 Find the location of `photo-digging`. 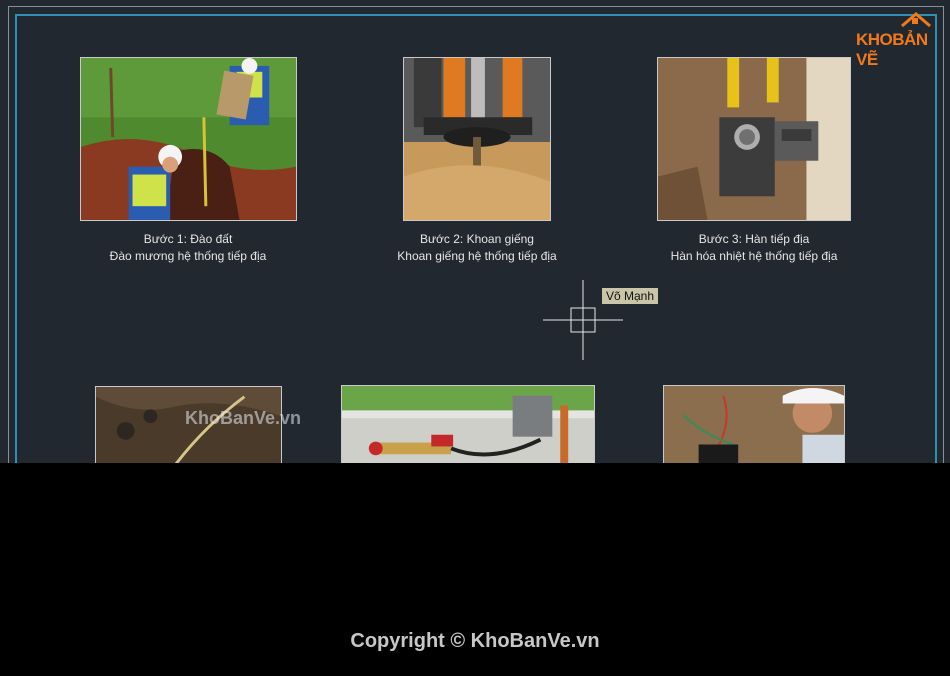

photo-digging is located at coordinates (188, 139).